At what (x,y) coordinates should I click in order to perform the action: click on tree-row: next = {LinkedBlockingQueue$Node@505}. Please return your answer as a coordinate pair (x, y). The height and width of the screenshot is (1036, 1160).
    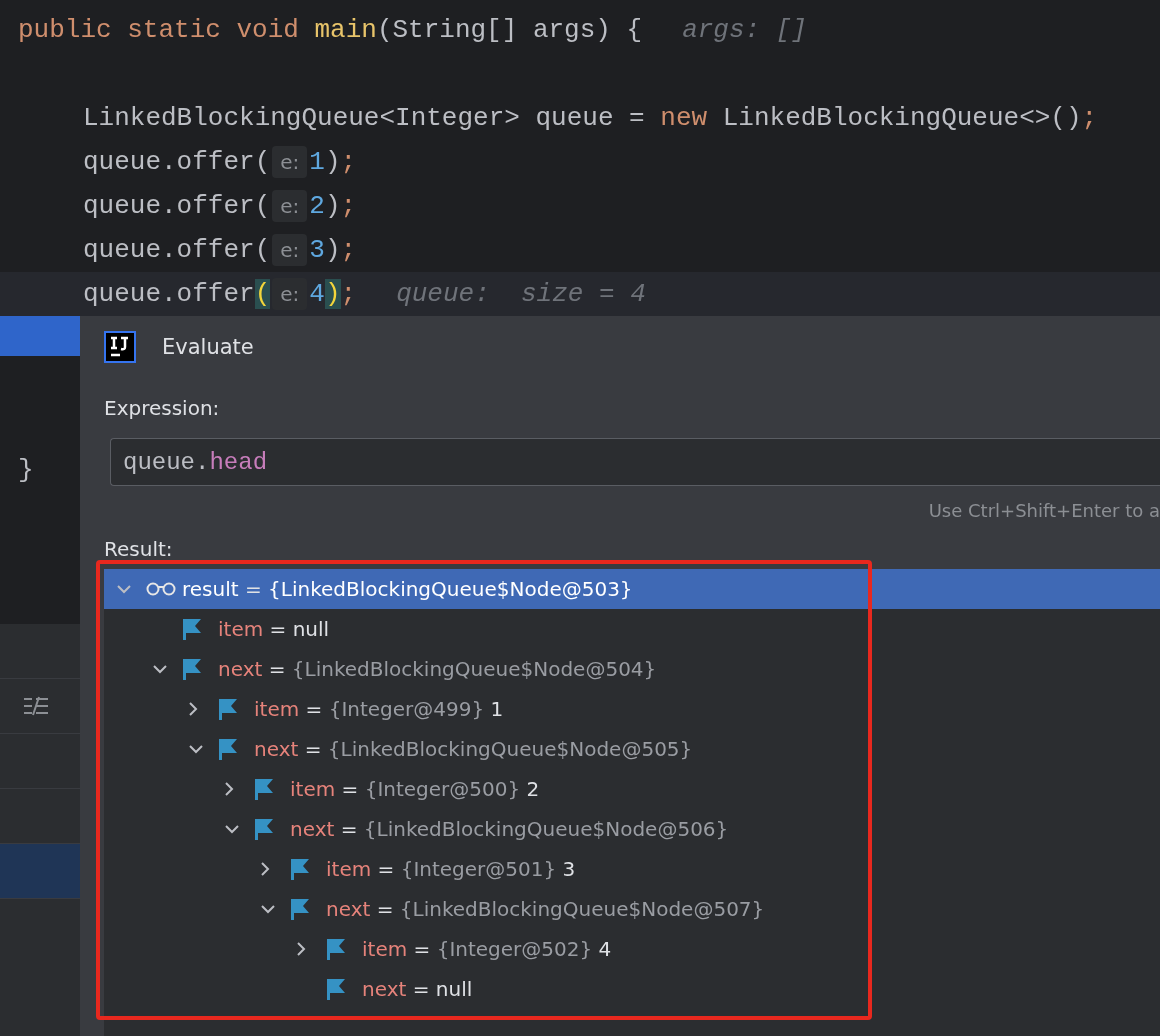
    Looking at the image, I should click on (632, 749).